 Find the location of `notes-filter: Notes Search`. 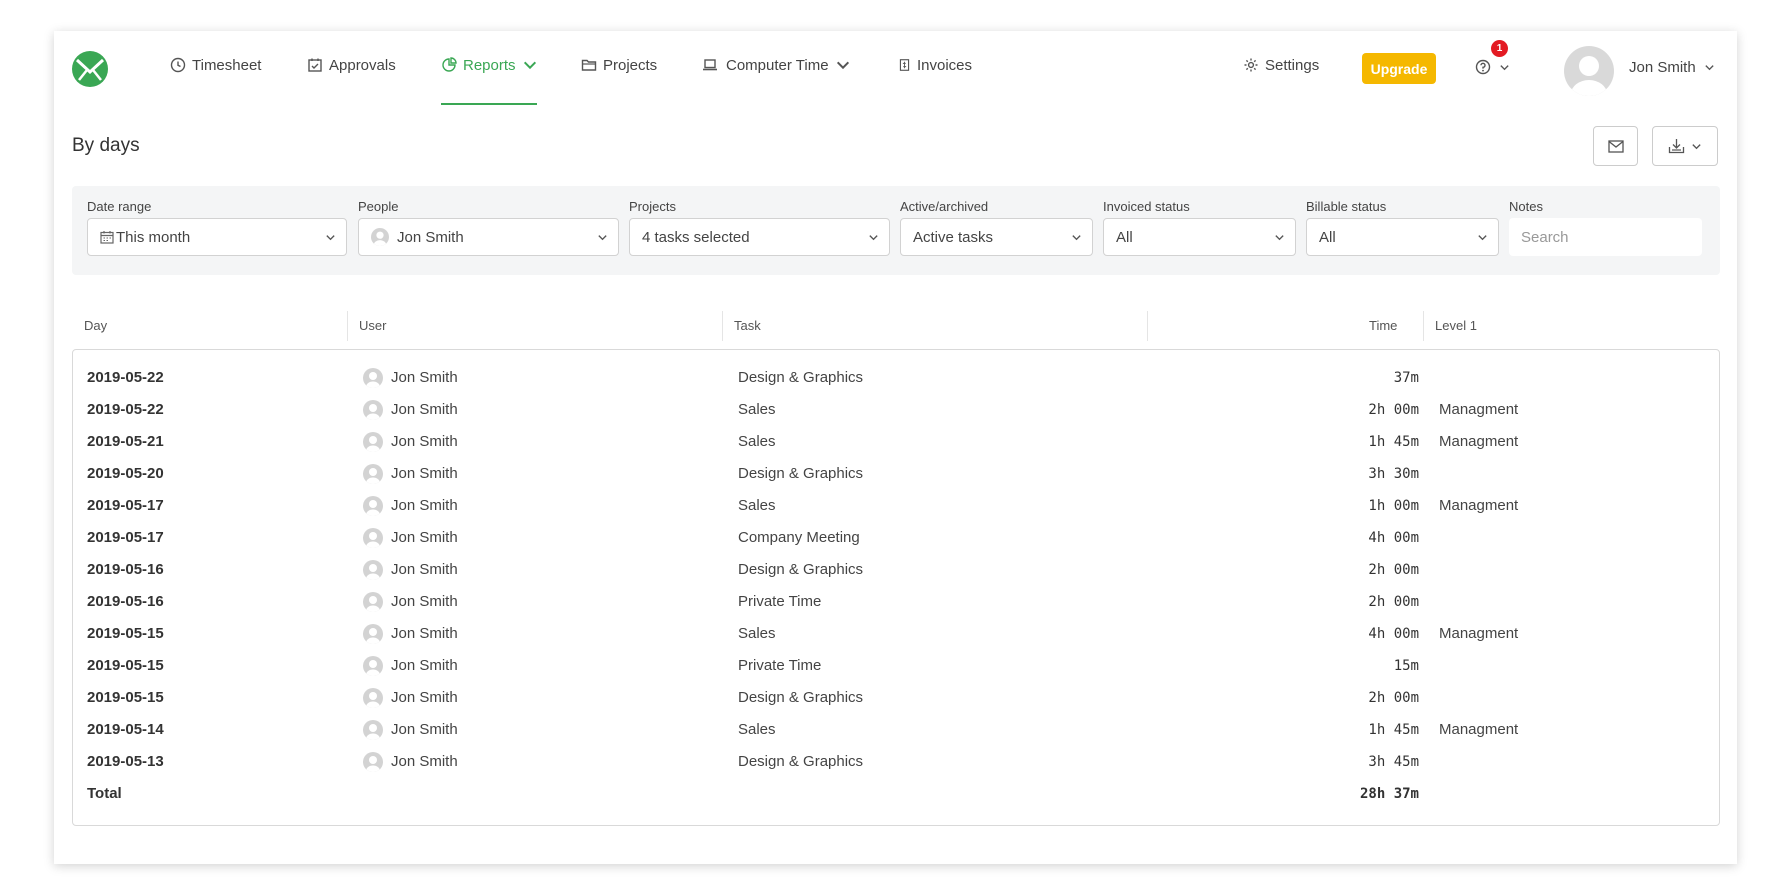

notes-filter: Notes Search is located at coordinates (1605, 227).